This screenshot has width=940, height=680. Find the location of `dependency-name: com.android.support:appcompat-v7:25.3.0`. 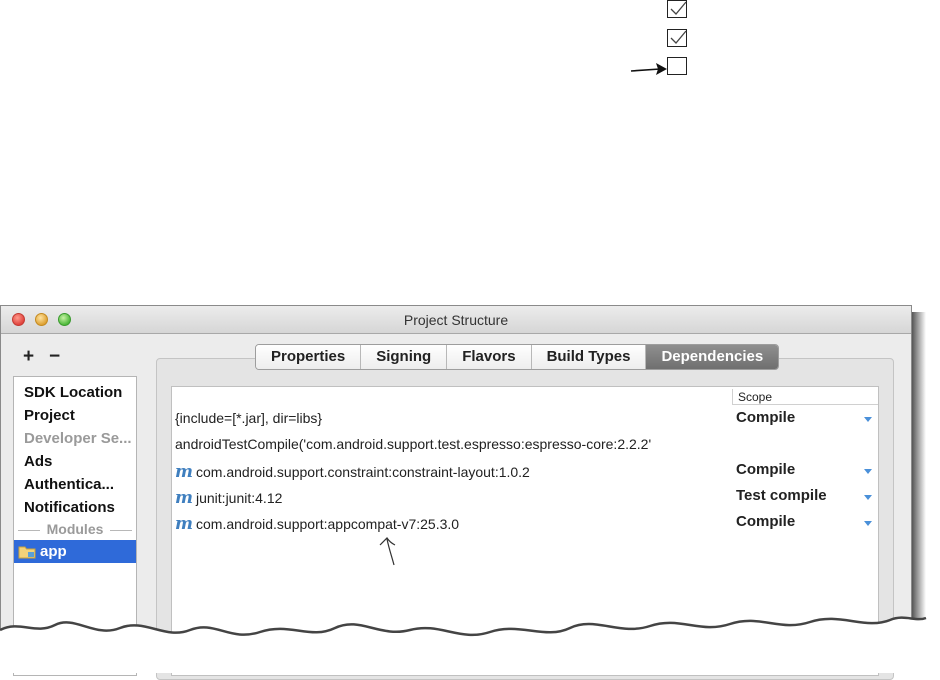

dependency-name: com.android.support:appcompat-v7:25.3.0 is located at coordinates (328, 524).